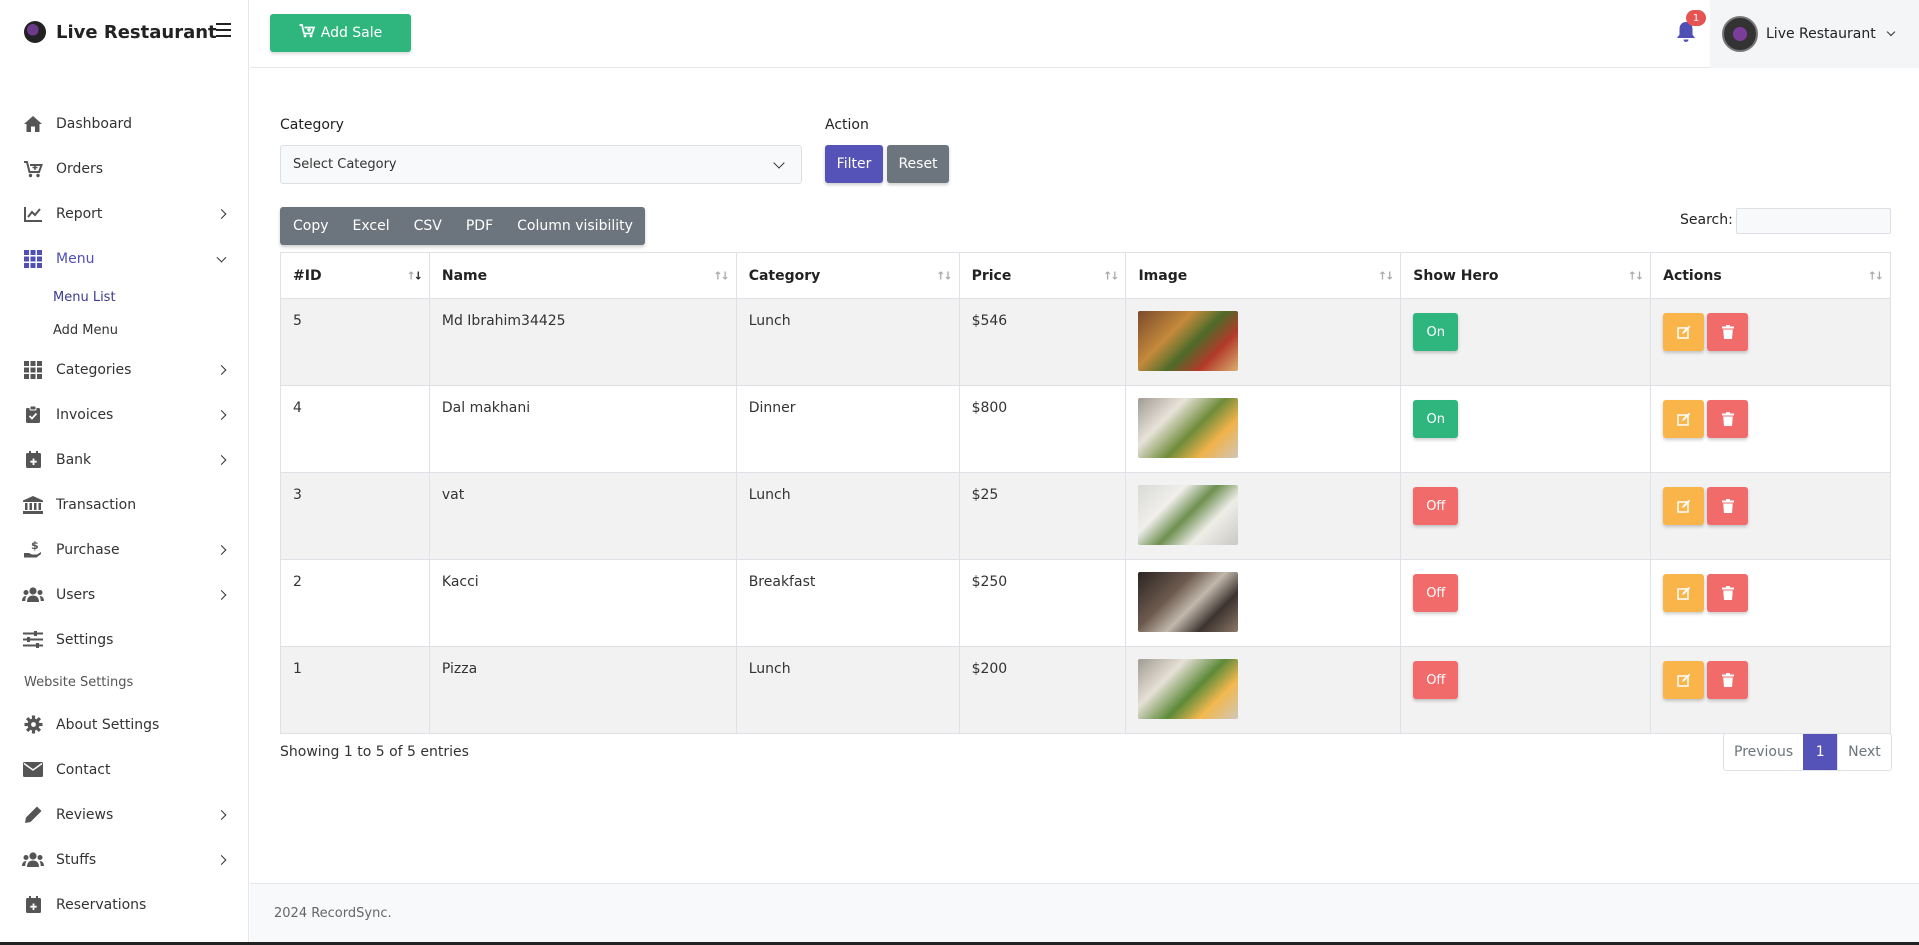 The image size is (1919, 945). I want to click on sidebar-item-bank: Bank, so click(124, 459).